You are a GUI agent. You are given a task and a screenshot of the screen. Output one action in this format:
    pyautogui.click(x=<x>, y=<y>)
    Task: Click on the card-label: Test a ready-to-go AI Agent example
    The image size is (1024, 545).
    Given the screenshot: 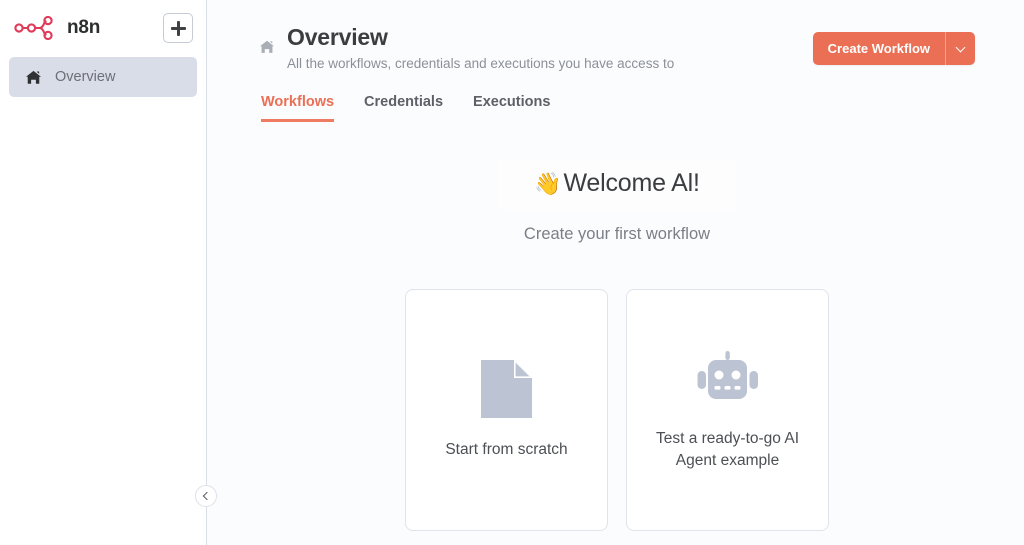 What is the action you would take?
    pyautogui.click(x=727, y=449)
    